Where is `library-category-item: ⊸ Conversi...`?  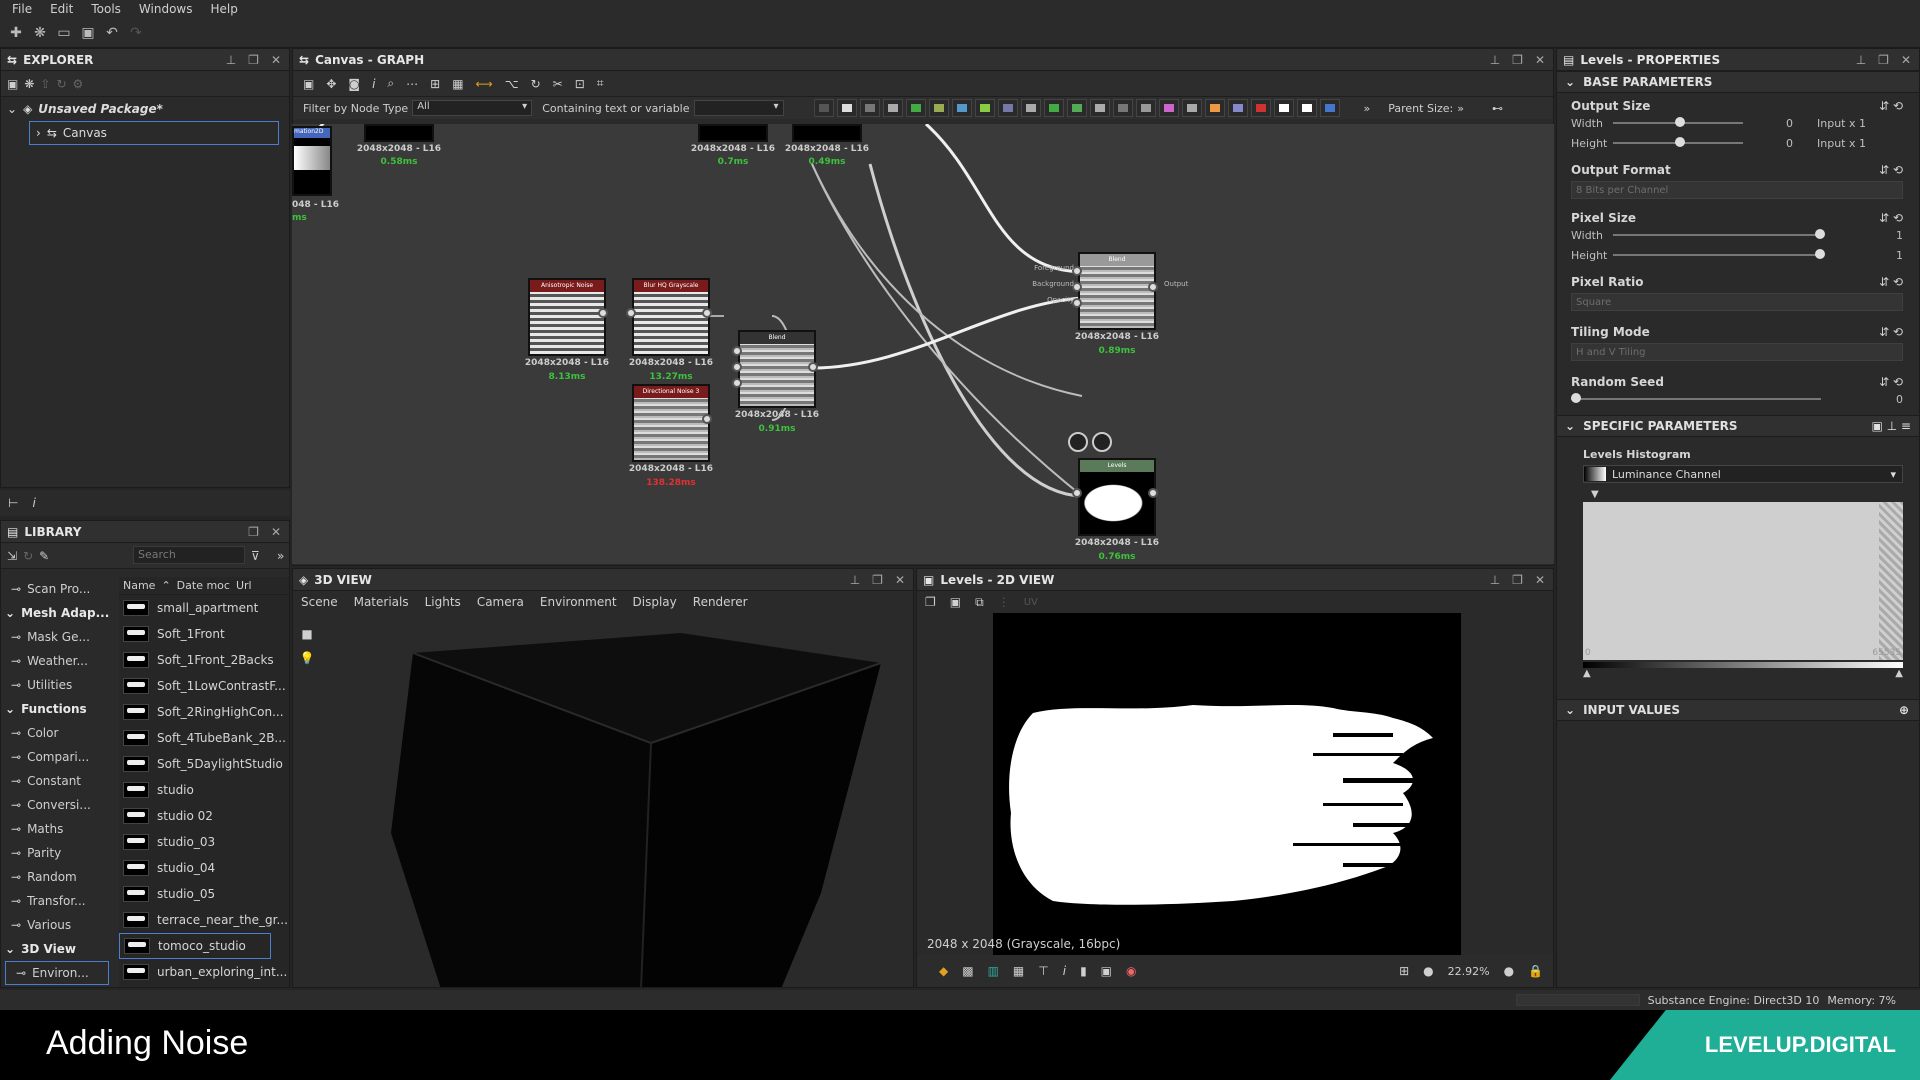 library-category-item: ⊸ Conversi... is located at coordinates (60, 805).